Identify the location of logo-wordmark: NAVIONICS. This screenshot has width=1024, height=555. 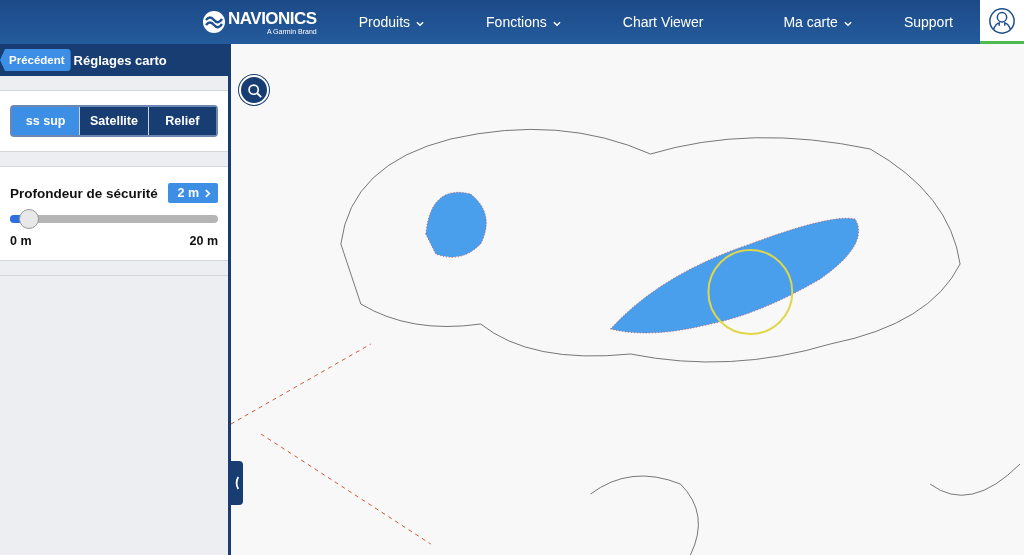
(272, 18).